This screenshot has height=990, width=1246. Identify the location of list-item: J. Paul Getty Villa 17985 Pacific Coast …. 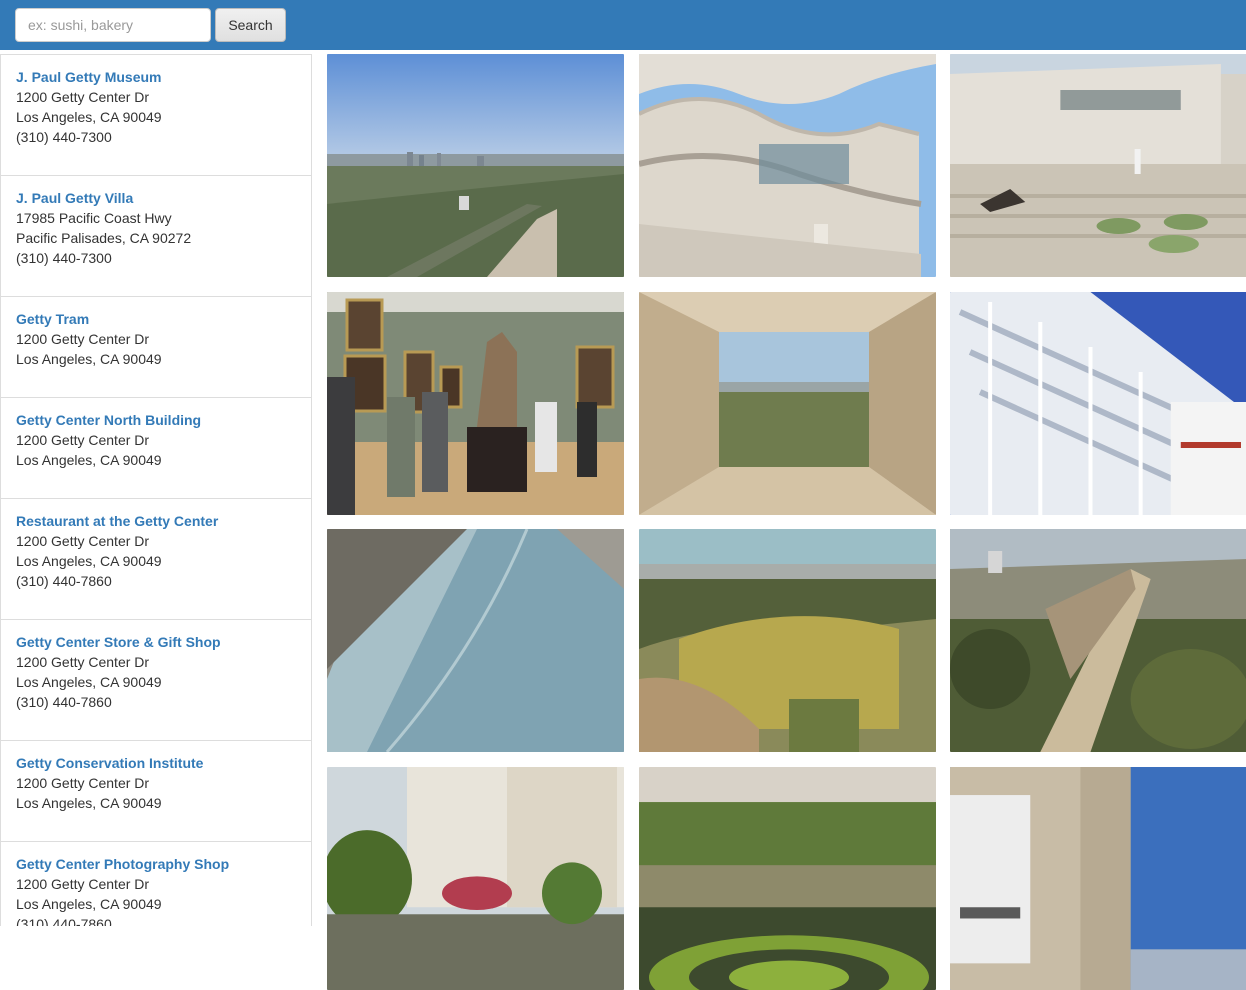
(156, 236).